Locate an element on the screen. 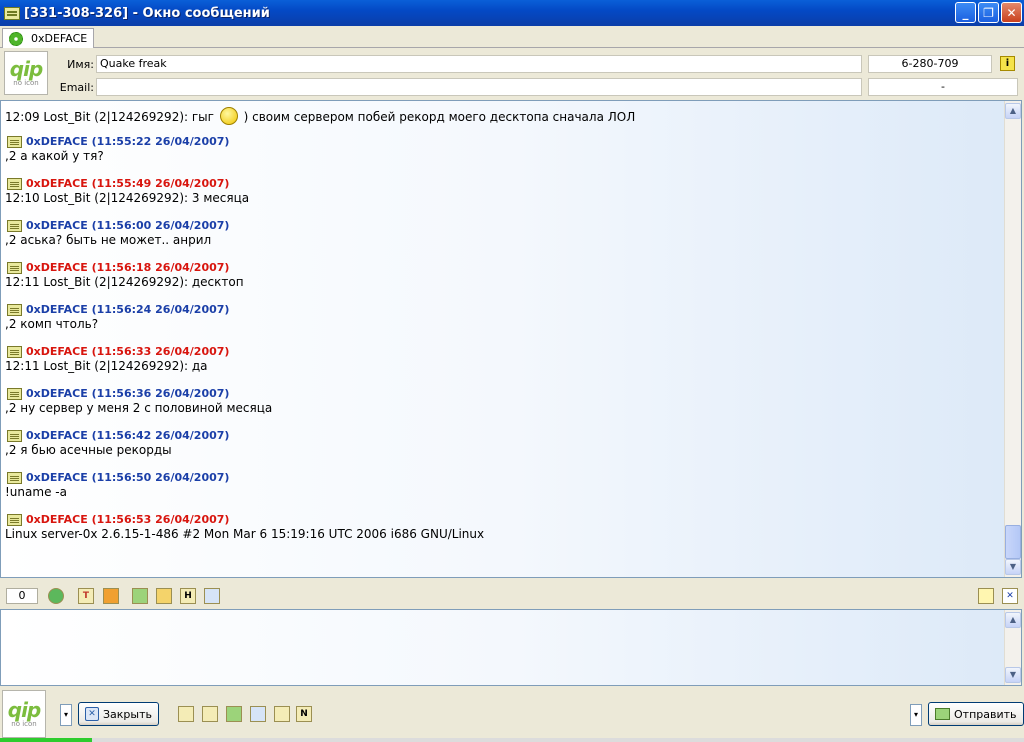 Image resolution: width=1024 pixels, height=742 pixels. message-text: ,2 комп чтоль? is located at coordinates (52, 324).